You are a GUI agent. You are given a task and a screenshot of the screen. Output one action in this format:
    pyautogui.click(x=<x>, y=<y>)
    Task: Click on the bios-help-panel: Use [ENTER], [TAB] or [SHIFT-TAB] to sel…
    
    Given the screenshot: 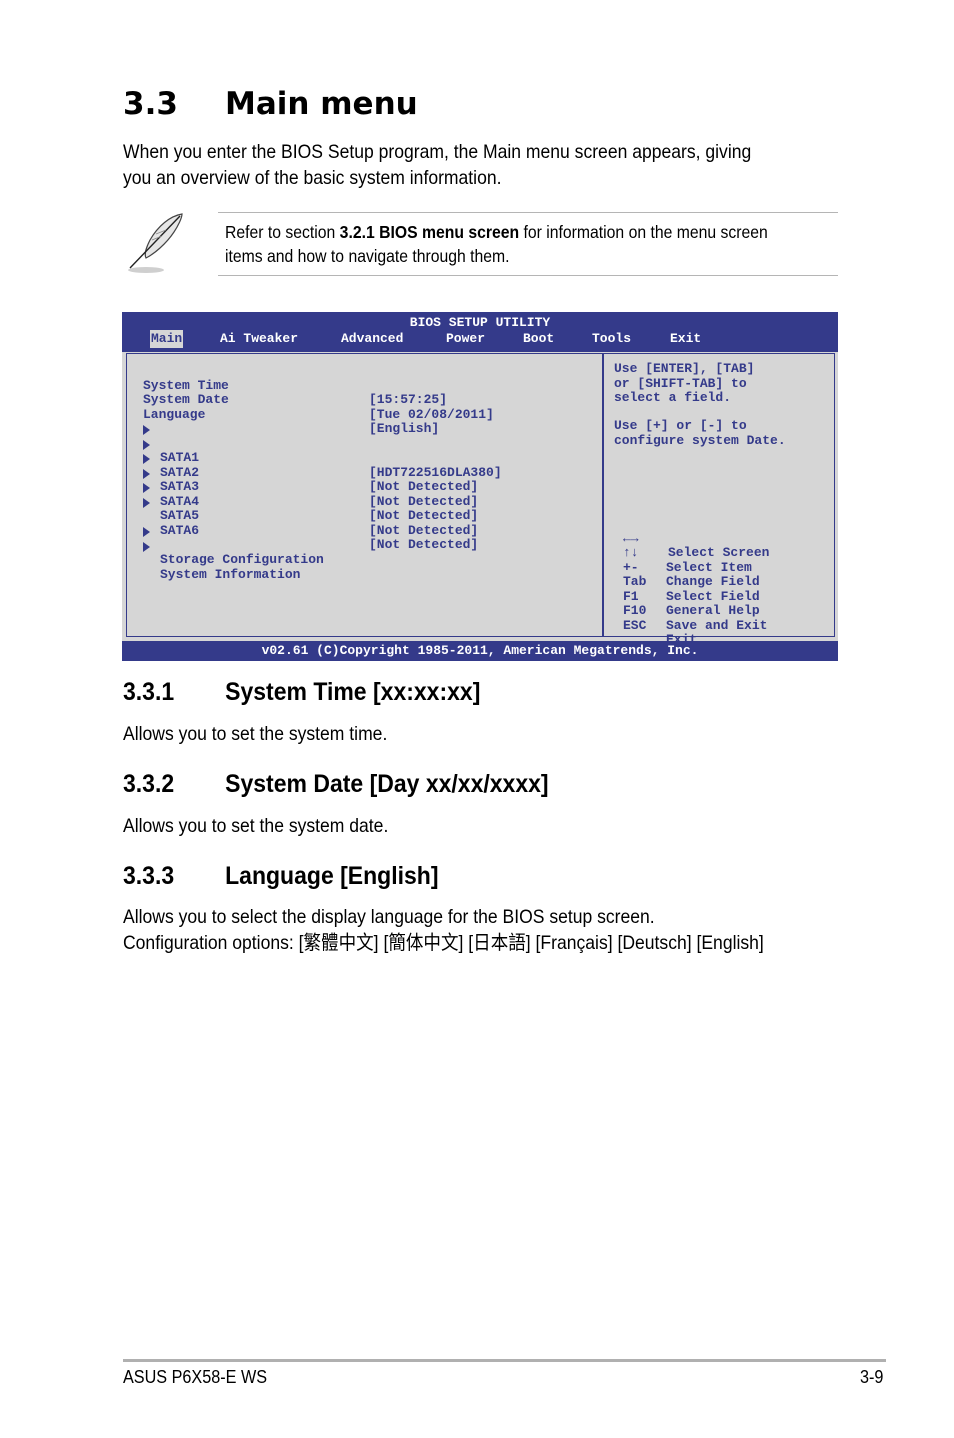 What is the action you would take?
    pyautogui.click(x=718, y=500)
    